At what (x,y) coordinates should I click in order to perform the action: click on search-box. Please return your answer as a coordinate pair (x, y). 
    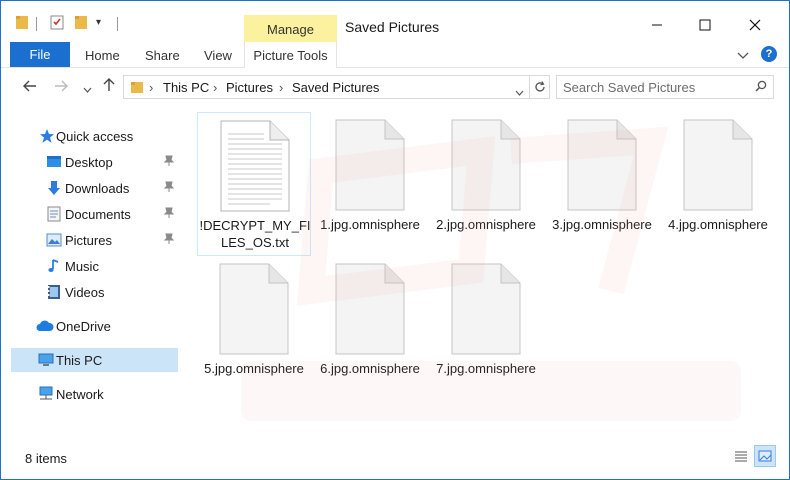
    Looking at the image, I should click on (665, 87).